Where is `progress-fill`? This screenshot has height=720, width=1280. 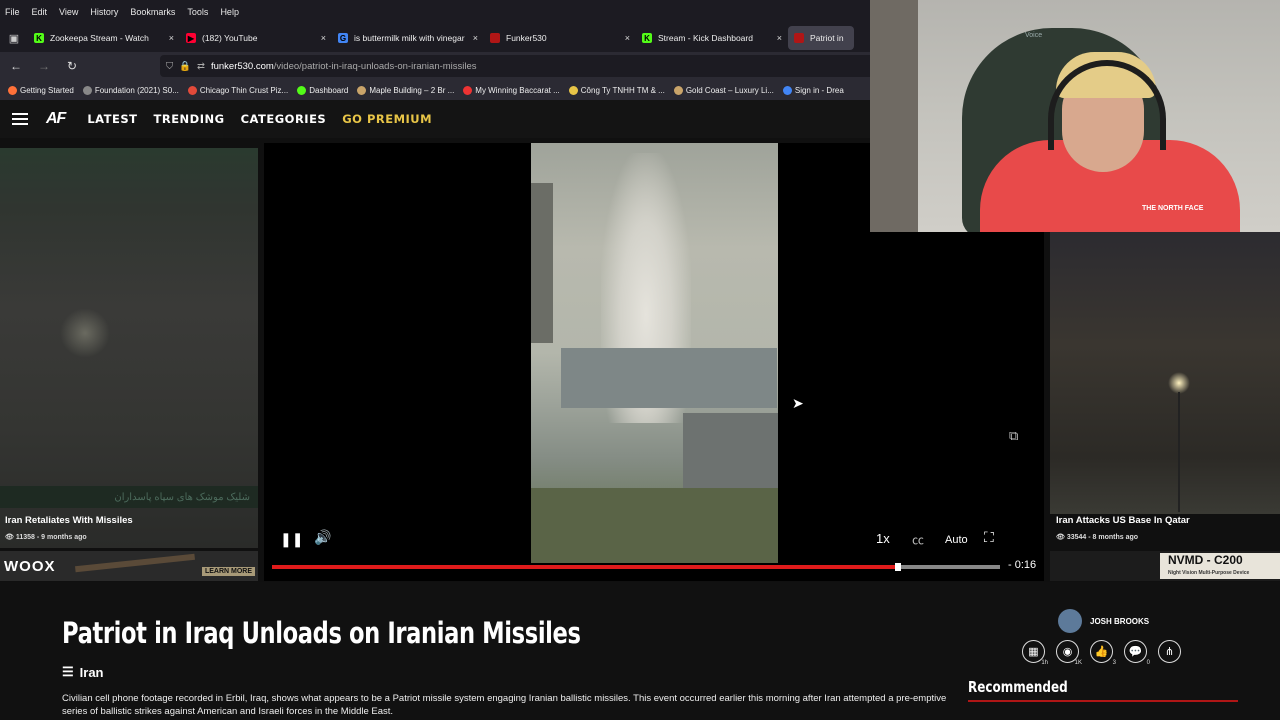 progress-fill is located at coordinates (585, 567).